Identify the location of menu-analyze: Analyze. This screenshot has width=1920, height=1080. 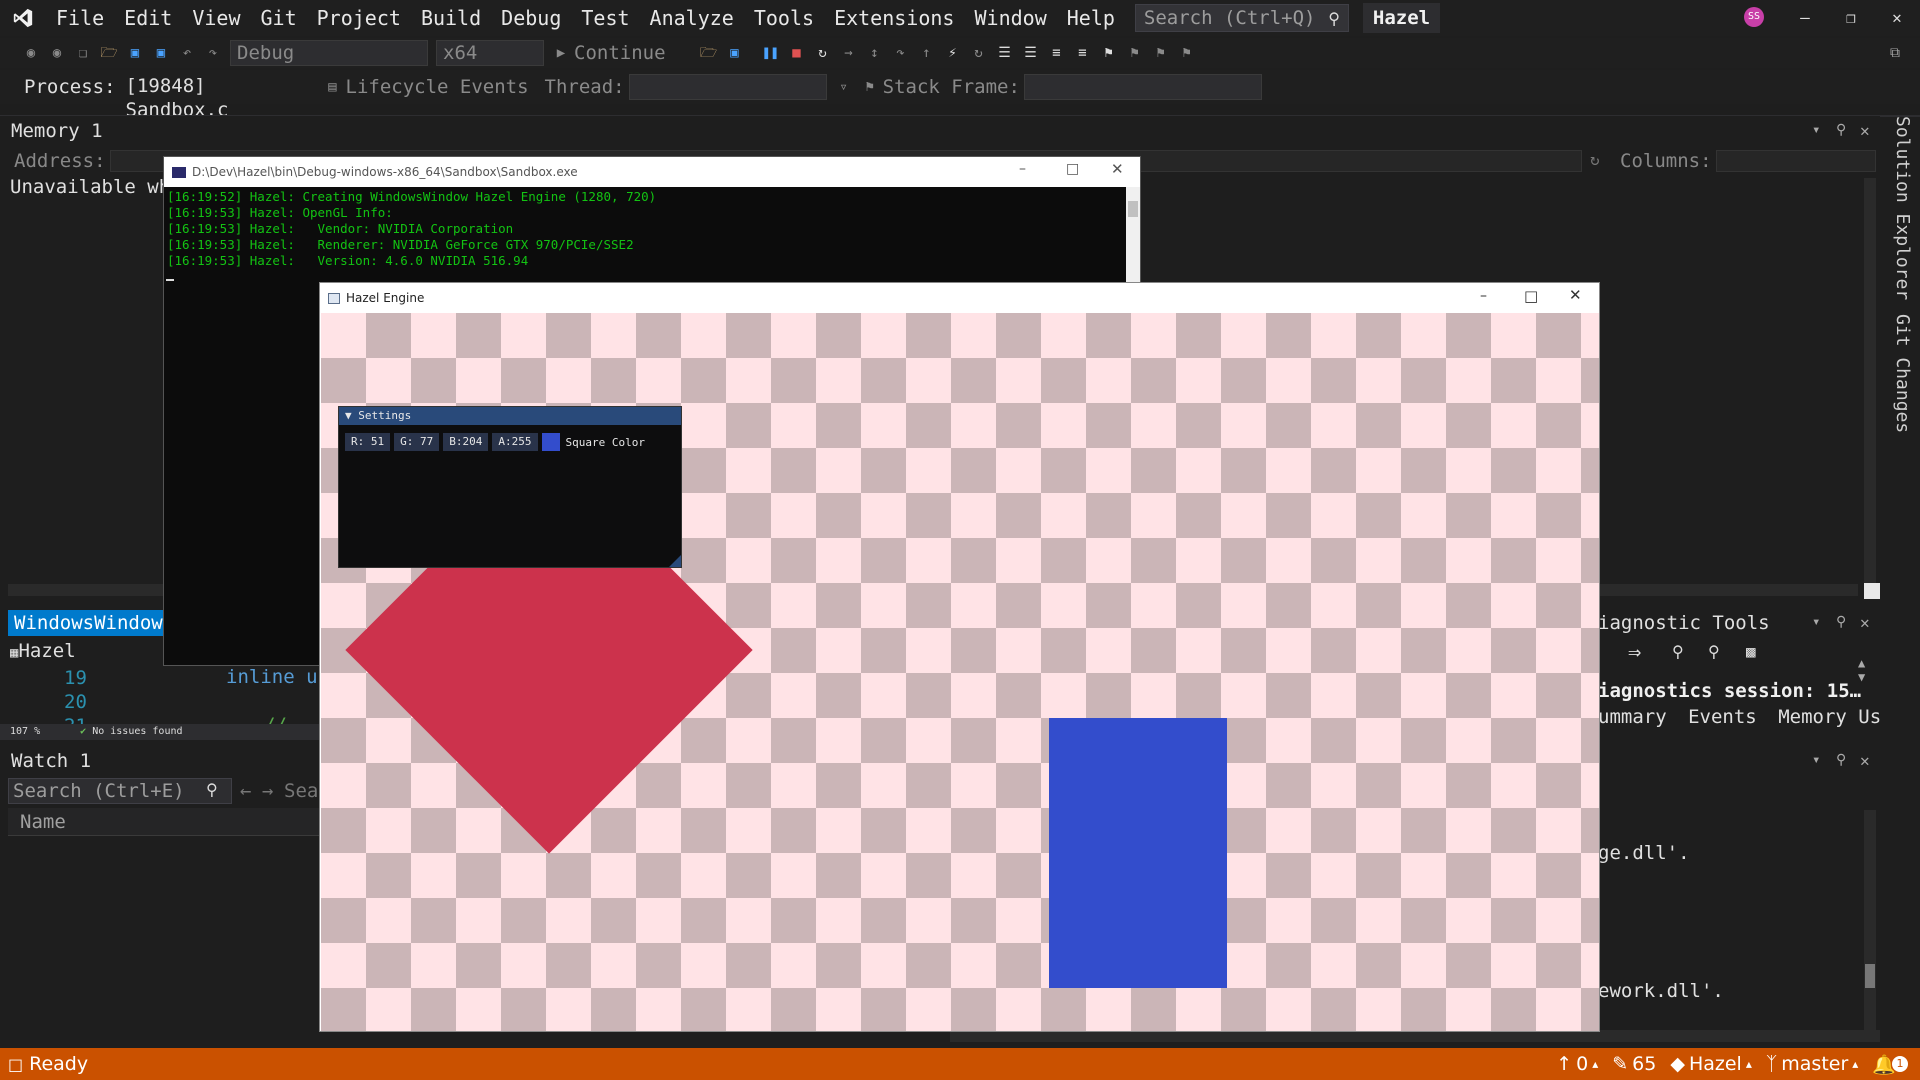
(692, 18).